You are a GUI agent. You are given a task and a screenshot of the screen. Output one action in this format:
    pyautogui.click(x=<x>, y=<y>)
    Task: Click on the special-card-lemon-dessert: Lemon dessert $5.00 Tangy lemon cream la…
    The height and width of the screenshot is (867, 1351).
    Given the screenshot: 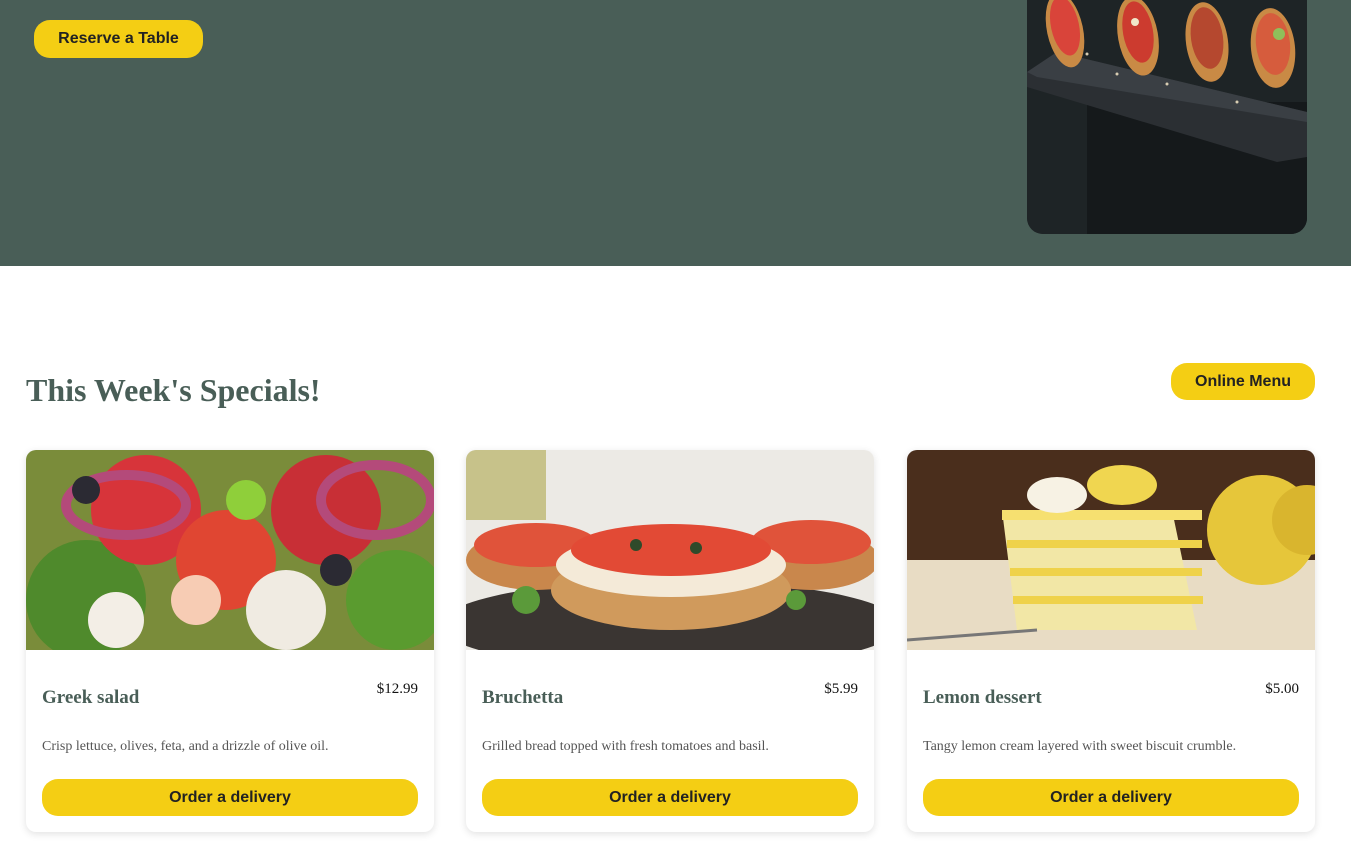 What is the action you would take?
    pyautogui.click(x=1111, y=641)
    